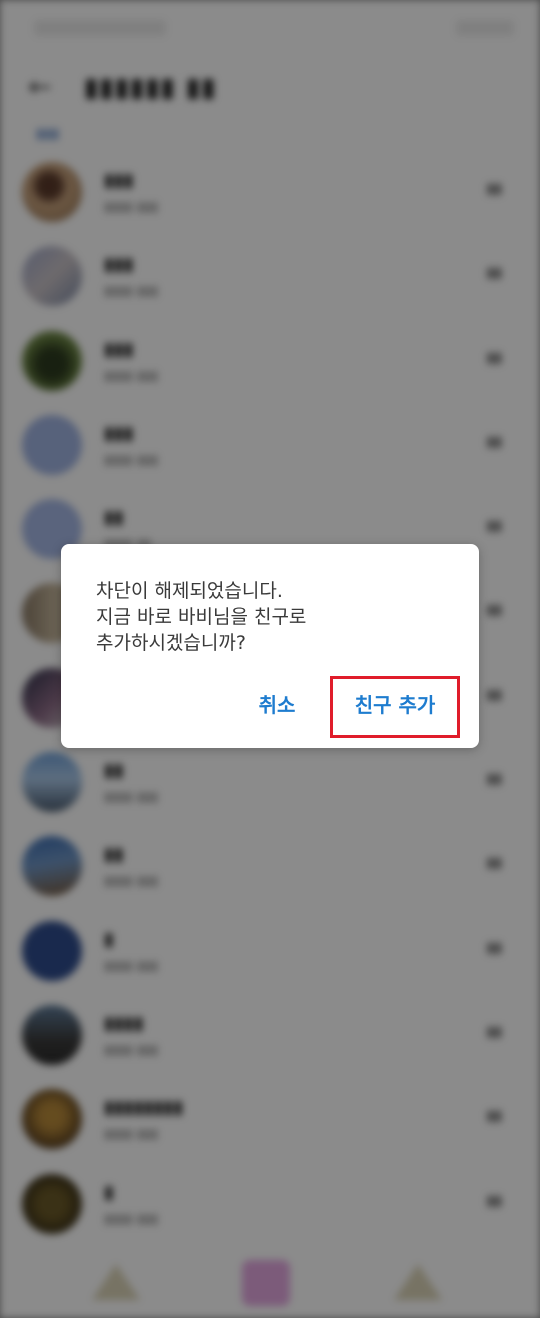 The width and height of the screenshot is (540, 1318). I want to click on dialog-message-line: 지금 바로 바비님을 친구로, so click(201, 617).